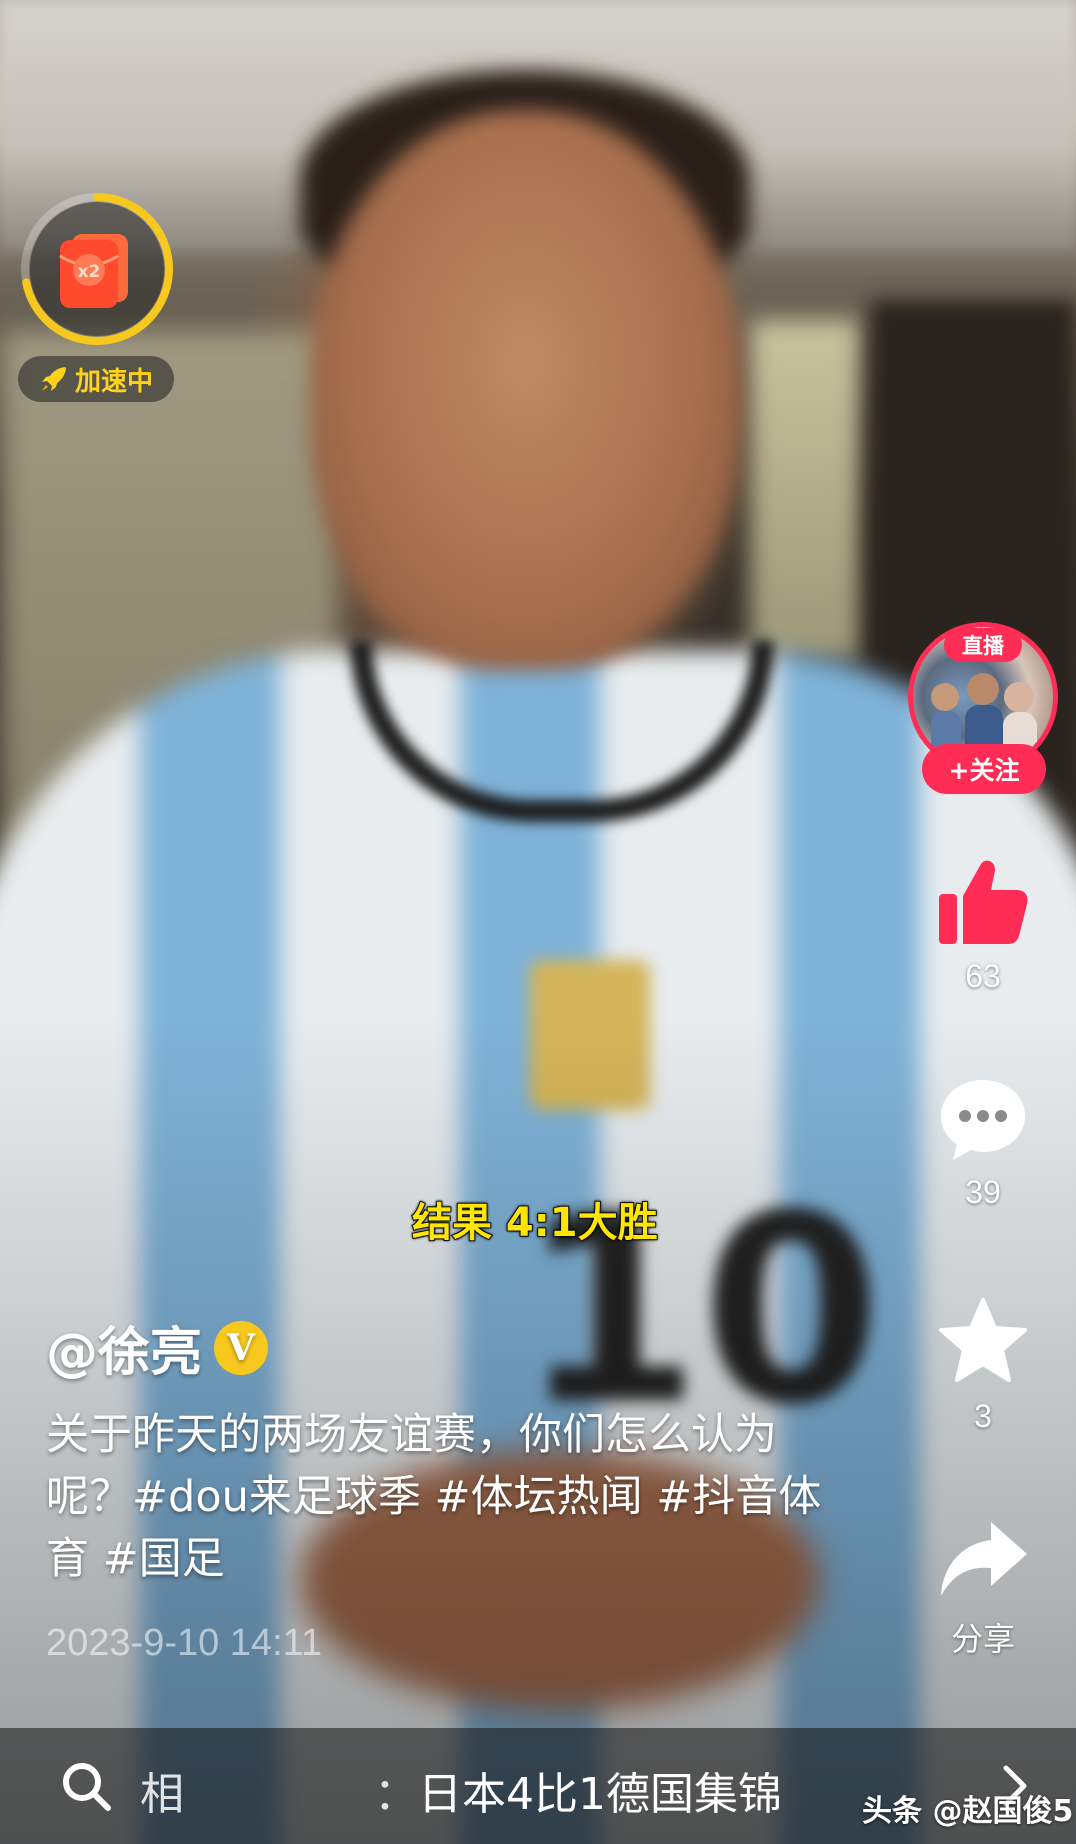 The image size is (1076, 1844). What do you see at coordinates (241, 1347) in the screenshot?
I see `verified-badge-icon: V` at bounding box center [241, 1347].